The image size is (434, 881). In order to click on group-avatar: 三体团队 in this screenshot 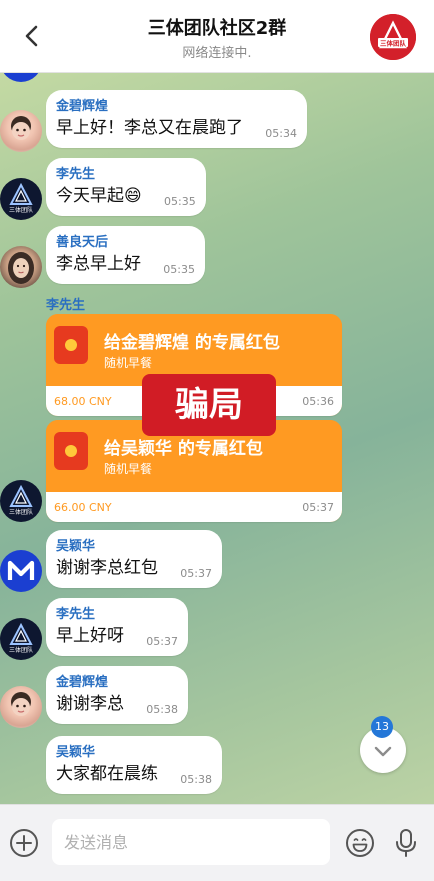, I will do `click(393, 37)`.